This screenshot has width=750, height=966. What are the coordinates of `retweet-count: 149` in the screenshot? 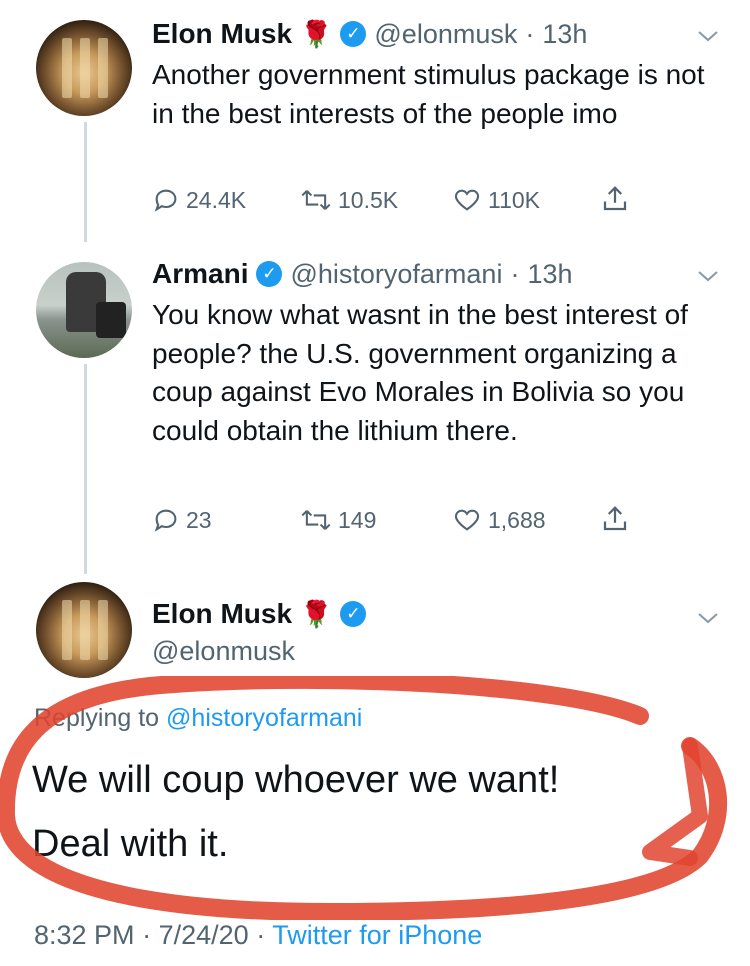 It's located at (357, 519).